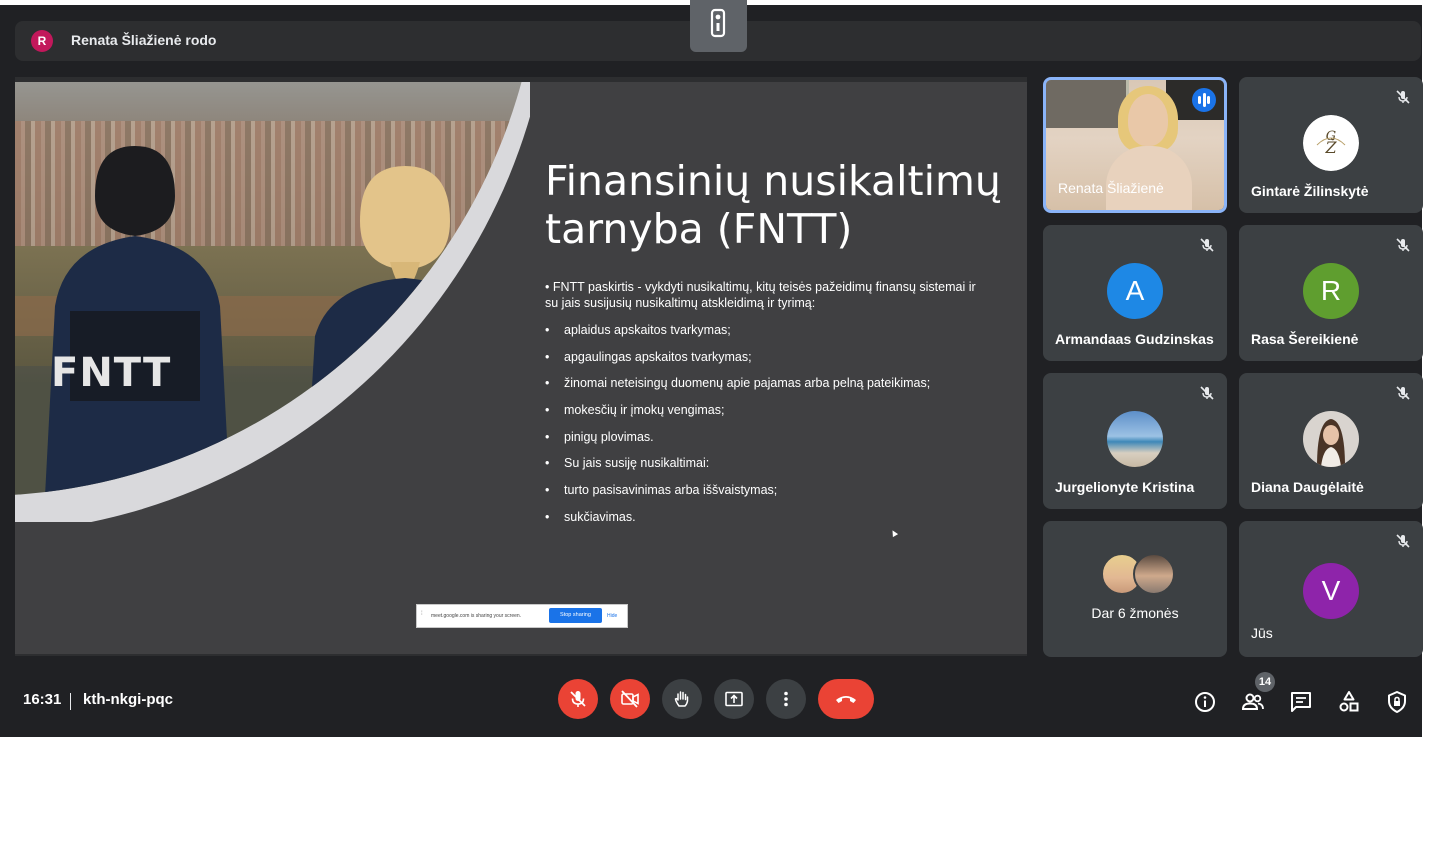 This screenshot has height=862, width=1442. I want to click on bullet-item: sukčiavimas., so click(780, 522).